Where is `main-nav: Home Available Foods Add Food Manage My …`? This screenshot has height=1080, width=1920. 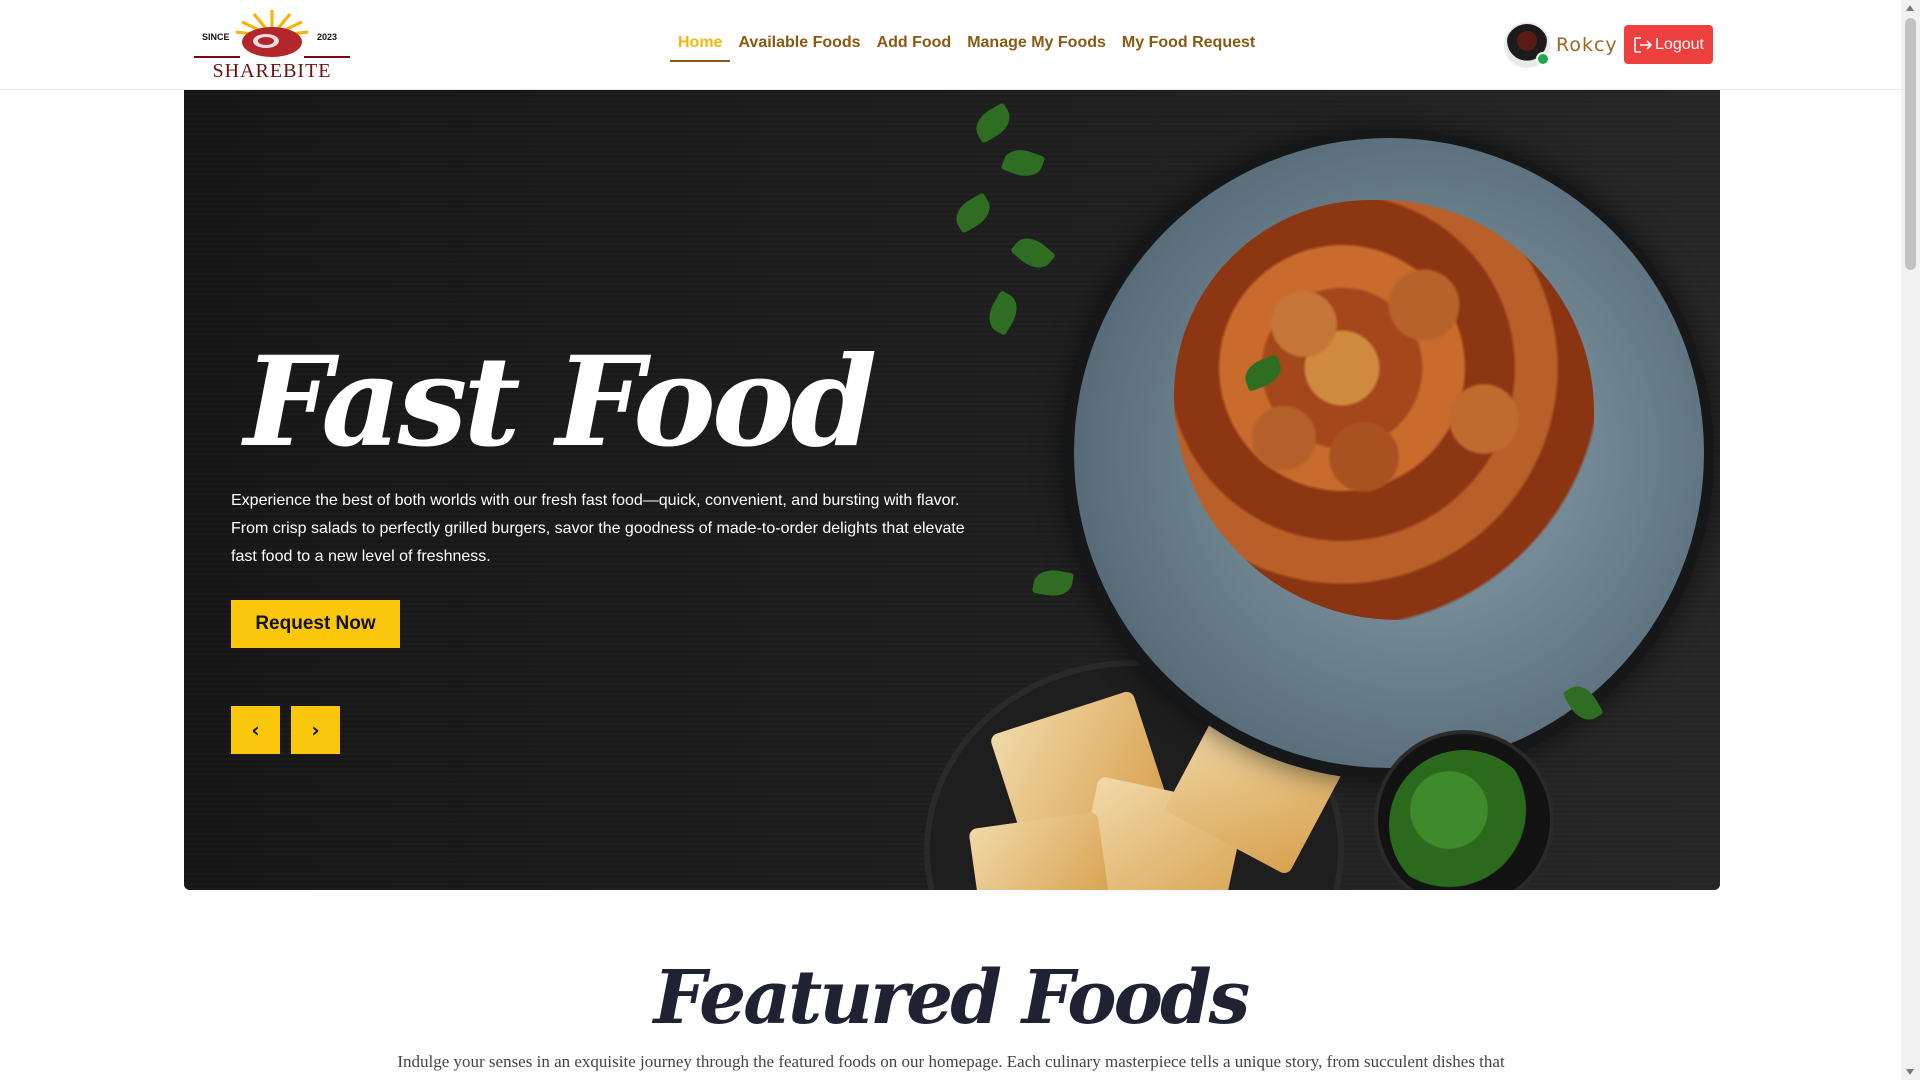 main-nav: Home Available Foods Add Food Manage My … is located at coordinates (966, 46).